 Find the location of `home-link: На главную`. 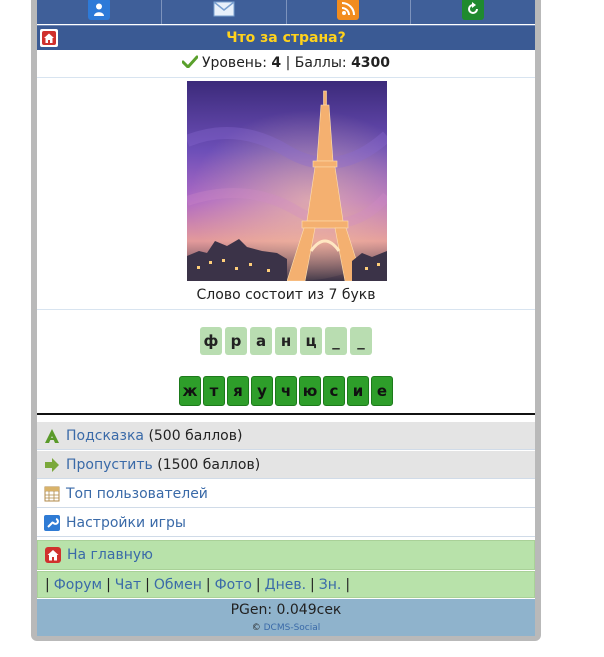

home-link: На главную is located at coordinates (110, 555).